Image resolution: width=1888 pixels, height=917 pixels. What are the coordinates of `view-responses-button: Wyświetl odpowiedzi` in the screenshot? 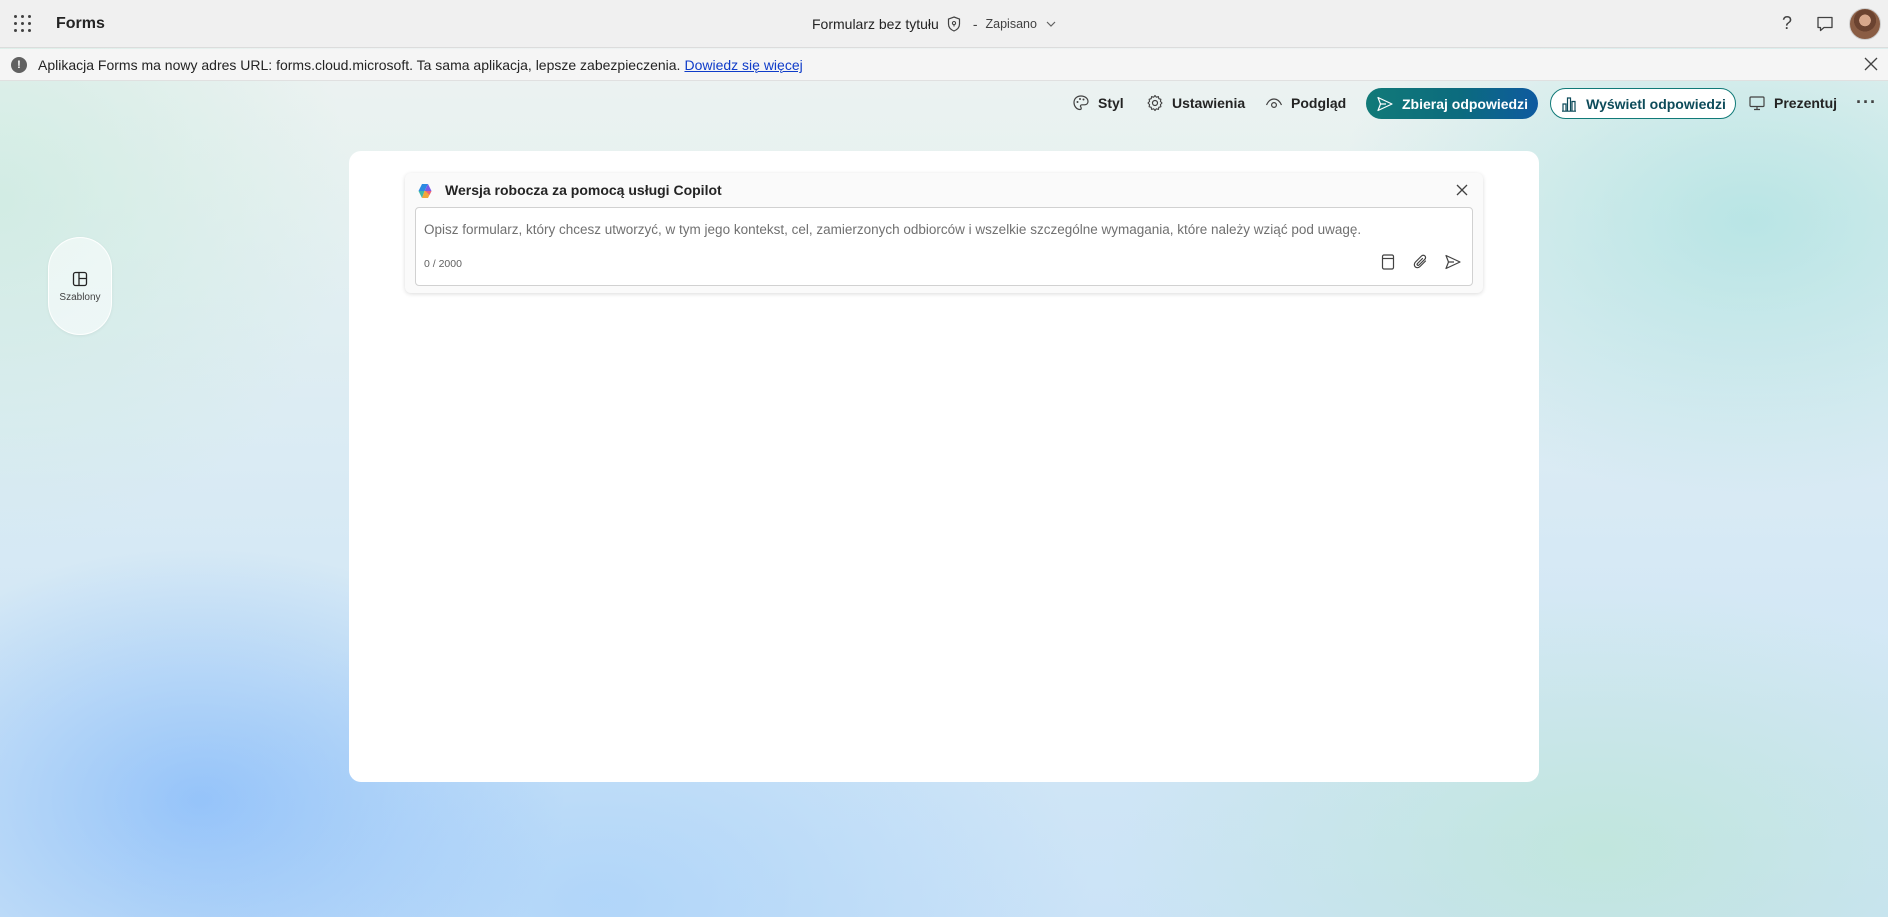 It's located at (1643, 103).